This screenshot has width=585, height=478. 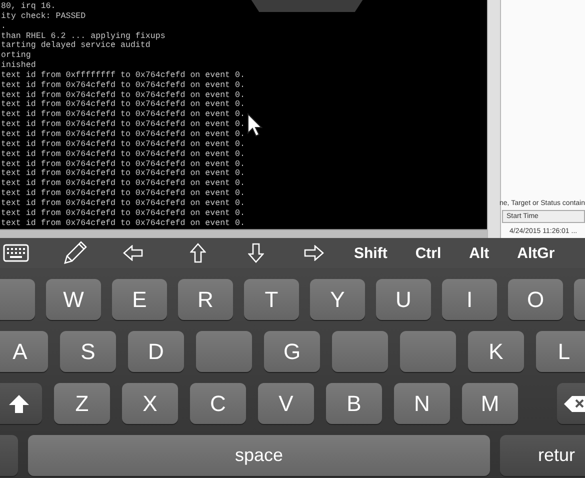 What do you see at coordinates (354, 403) in the screenshot?
I see `letter-key: B` at bounding box center [354, 403].